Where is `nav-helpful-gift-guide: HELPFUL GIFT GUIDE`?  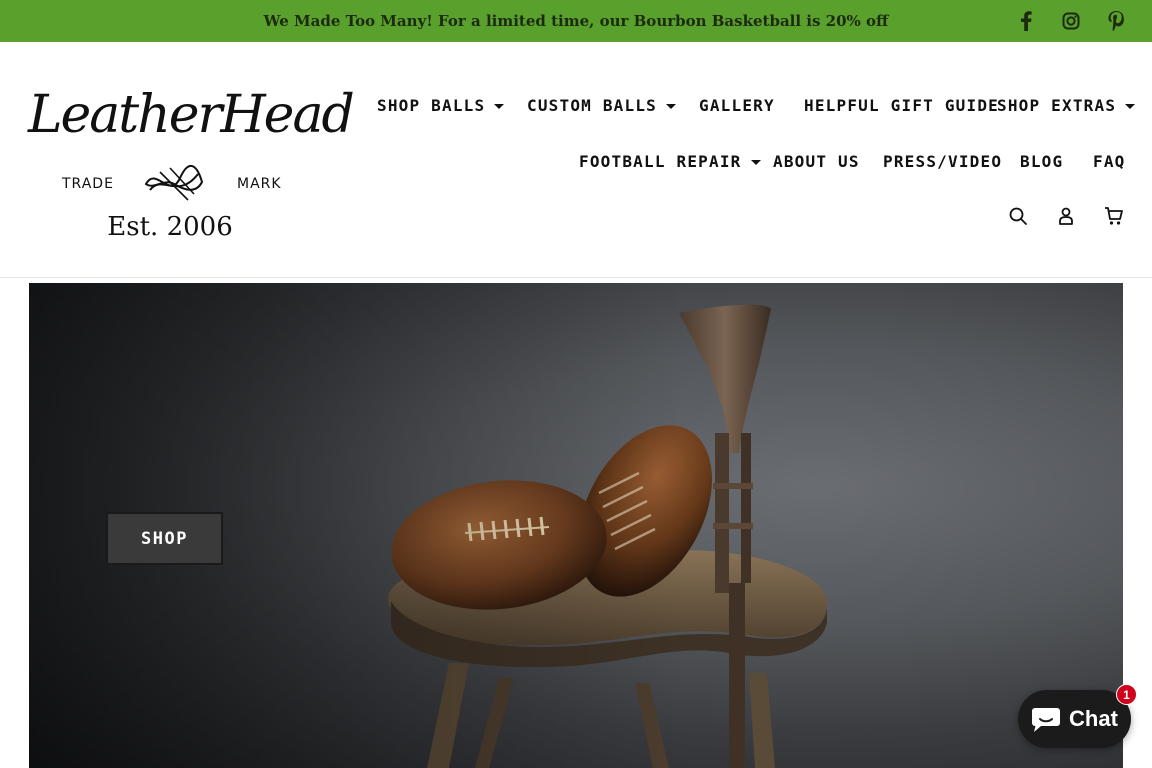
nav-helpful-gift-guide: HELPFUL GIFT GUIDE is located at coordinates (901, 106).